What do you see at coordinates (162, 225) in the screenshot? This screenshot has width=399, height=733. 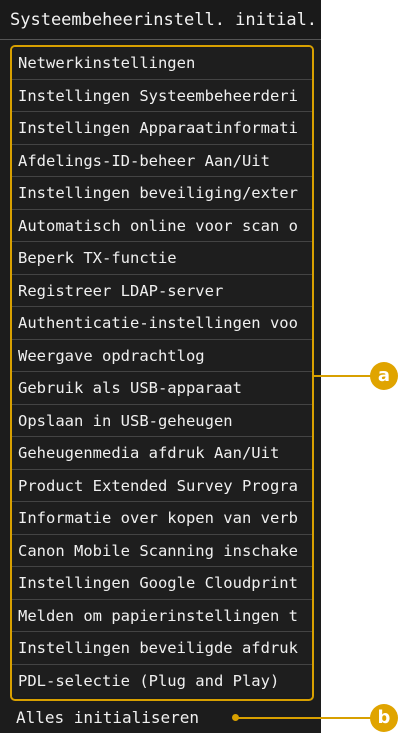 I see `list-item: Automatisch online voor scan o` at bounding box center [162, 225].